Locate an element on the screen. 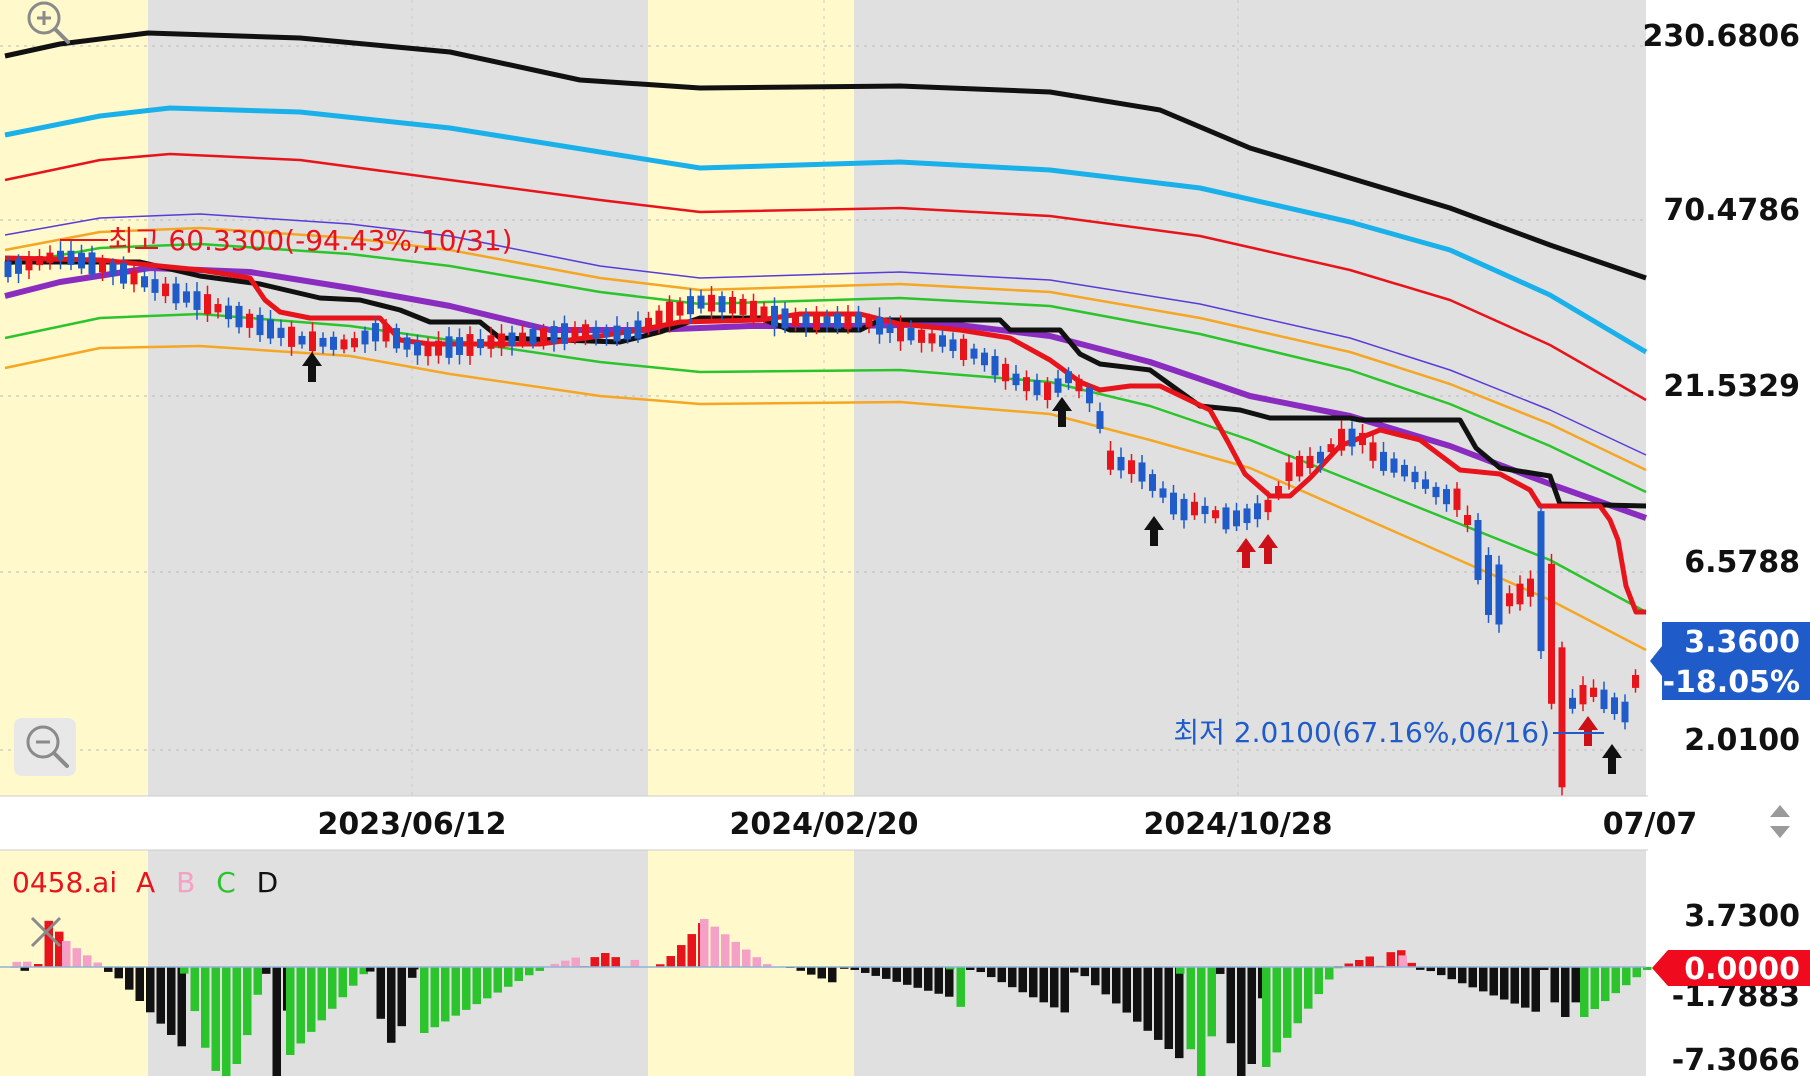 The width and height of the screenshot is (1810, 1076). legend-b: B is located at coordinates (185, 882).